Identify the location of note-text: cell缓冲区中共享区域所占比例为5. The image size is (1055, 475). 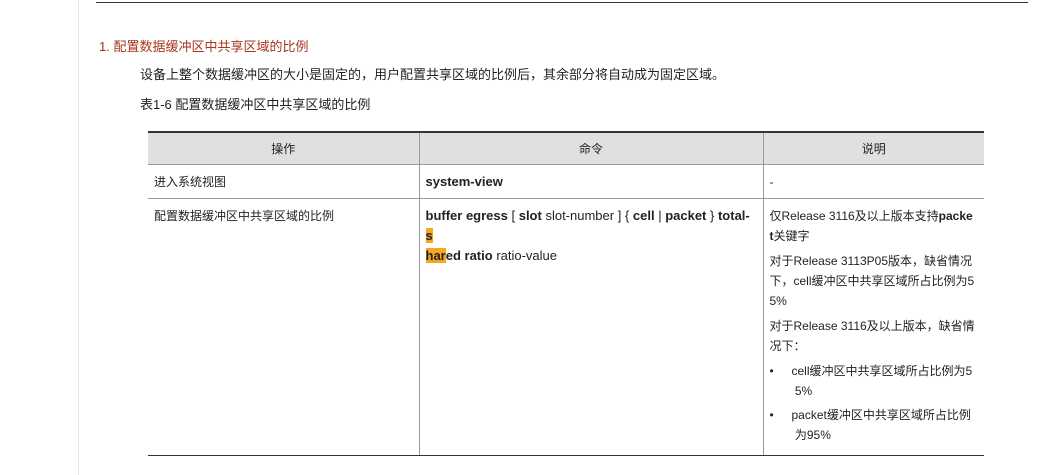
(882, 371).